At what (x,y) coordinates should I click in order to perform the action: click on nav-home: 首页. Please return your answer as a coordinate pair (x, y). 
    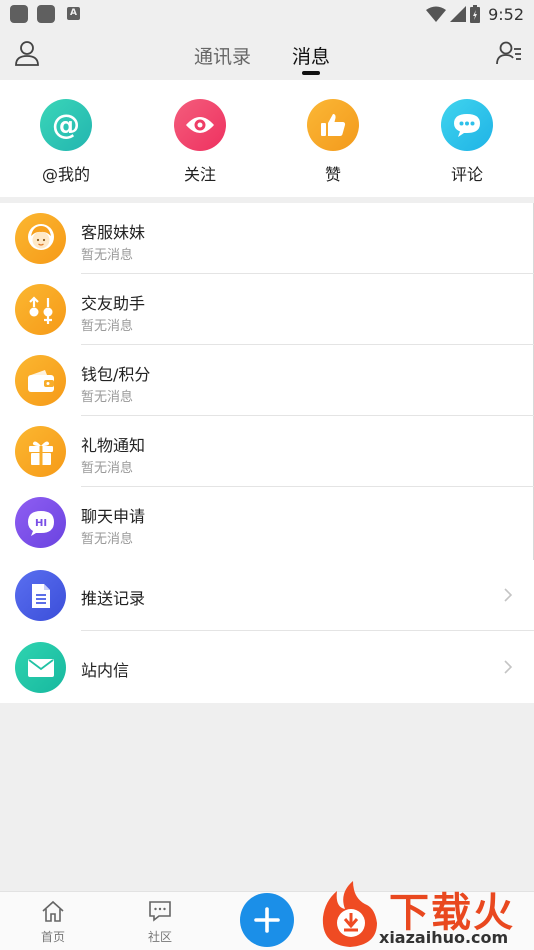
    Looking at the image, I should click on (53, 922).